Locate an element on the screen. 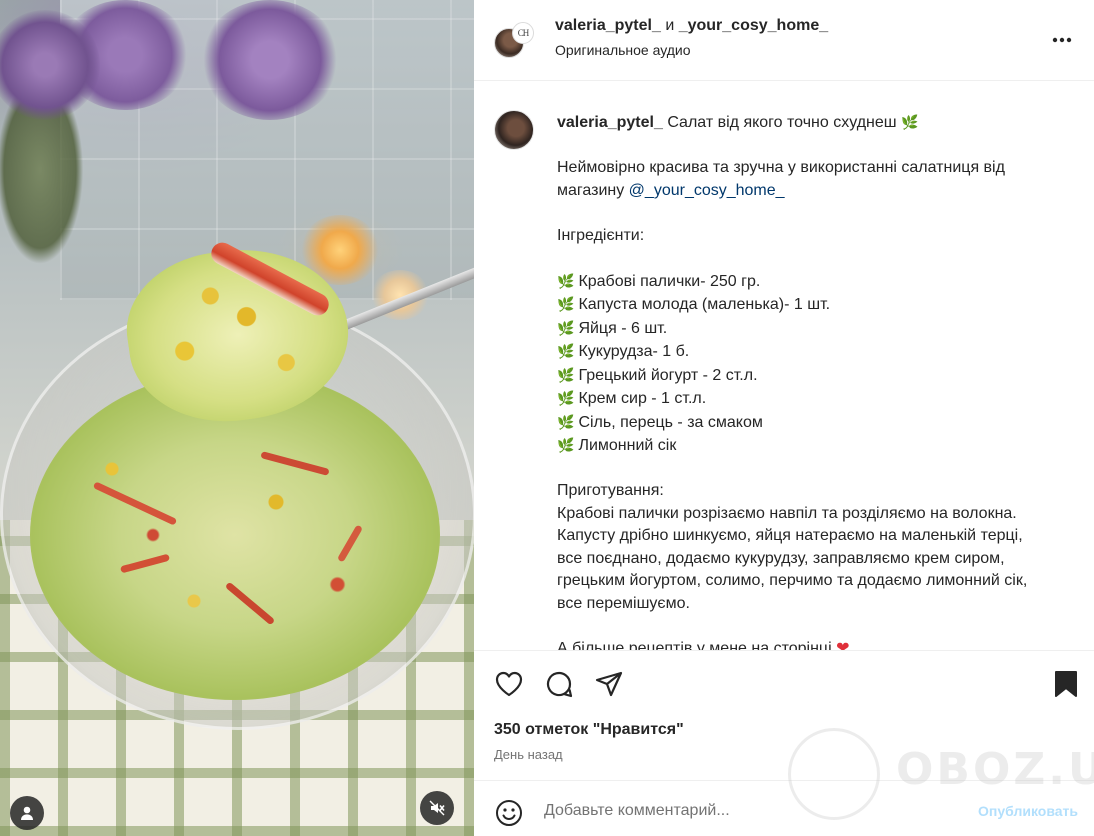  comment-button is located at coordinates (559, 684).